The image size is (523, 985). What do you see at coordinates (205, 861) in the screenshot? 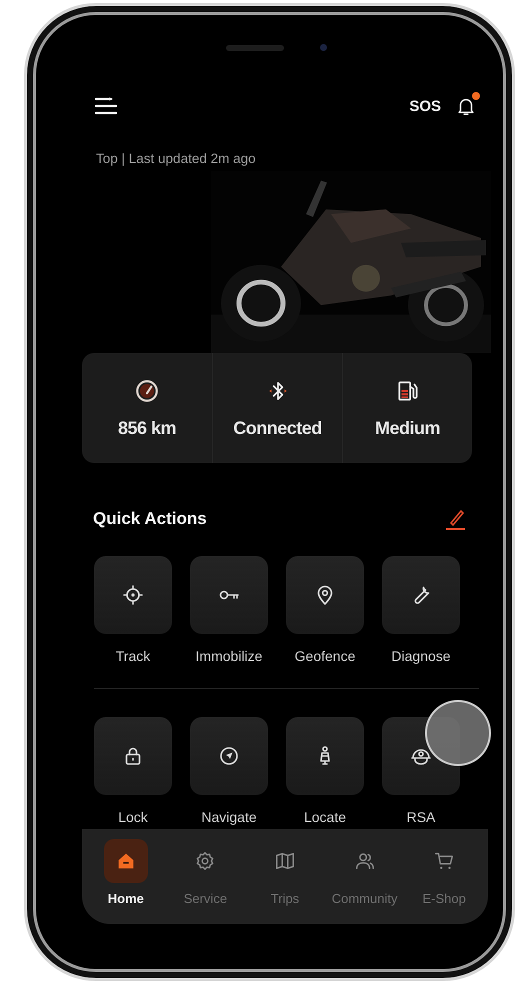
I see `gear-icon` at bounding box center [205, 861].